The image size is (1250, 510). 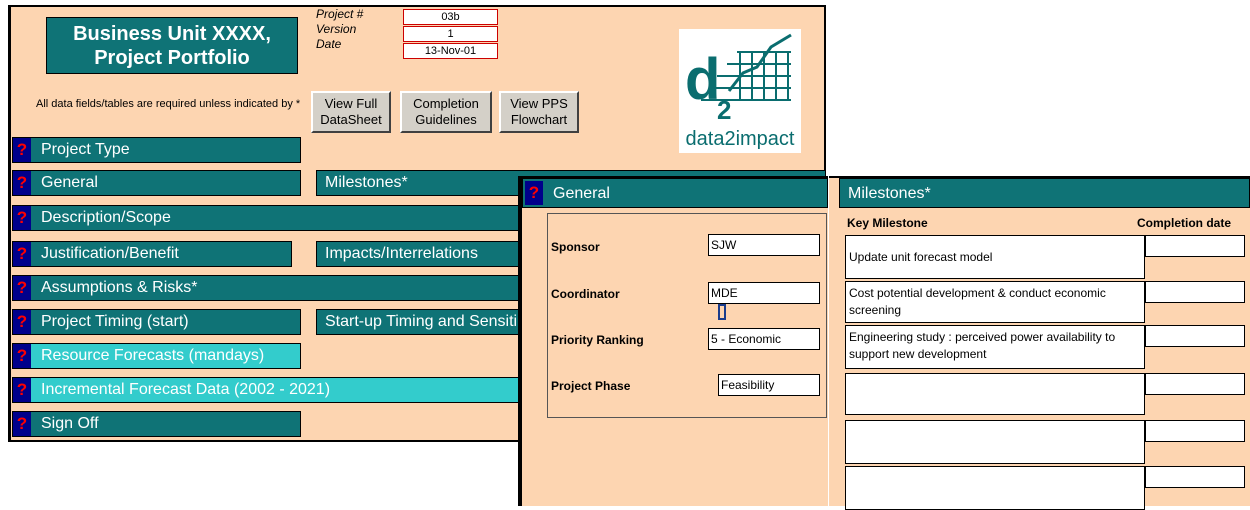 What do you see at coordinates (995, 257) in the screenshot?
I see `milestone-row: Update unit forecast model` at bounding box center [995, 257].